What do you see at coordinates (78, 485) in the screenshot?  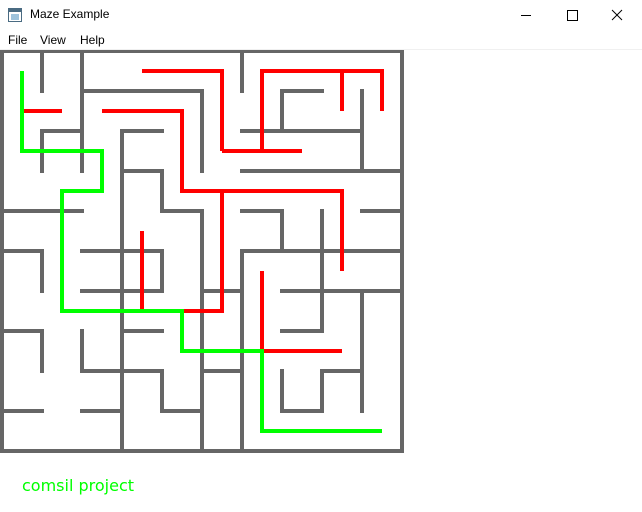 I see `footer-label: comsil project` at bounding box center [78, 485].